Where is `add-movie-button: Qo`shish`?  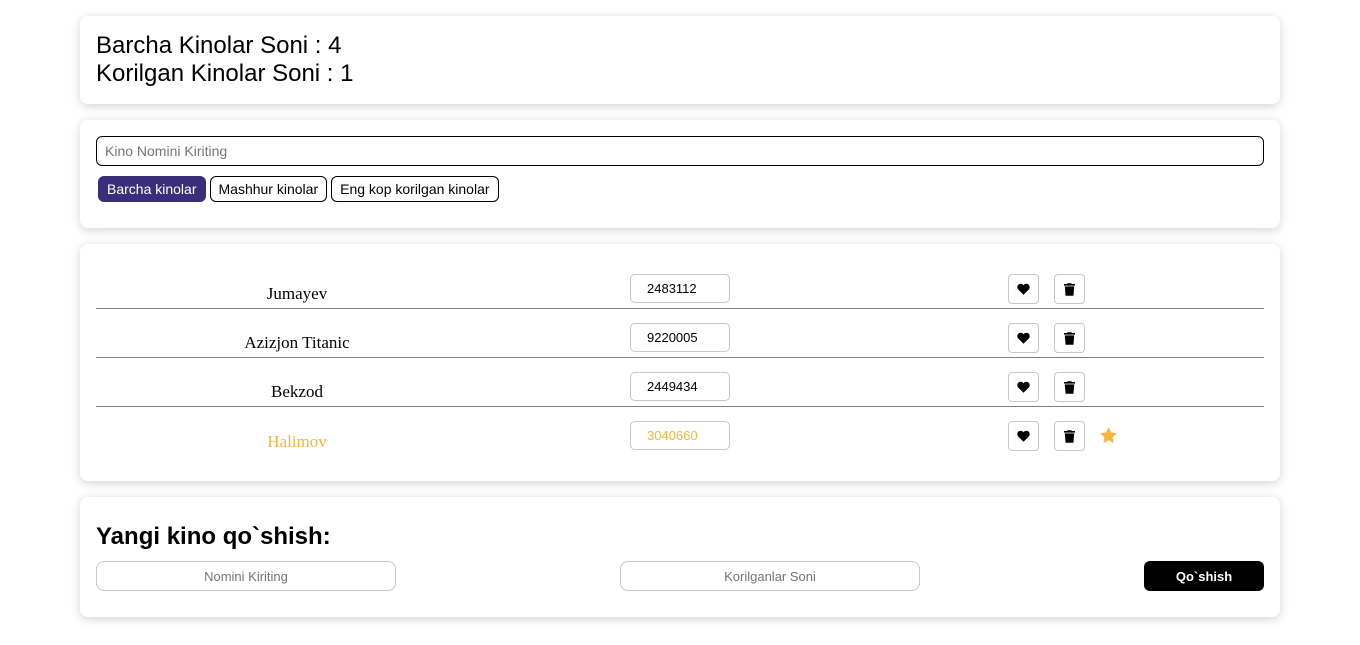
add-movie-button: Qo`shish is located at coordinates (1204, 576).